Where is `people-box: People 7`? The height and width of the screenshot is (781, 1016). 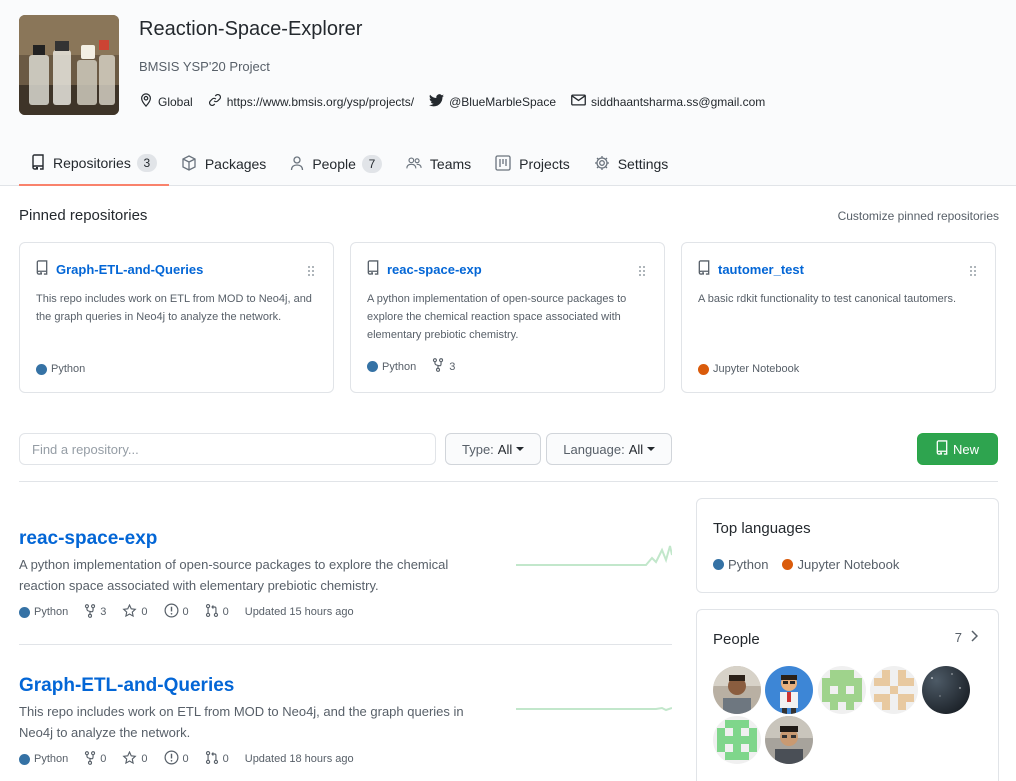
people-box: People 7 is located at coordinates (847, 695).